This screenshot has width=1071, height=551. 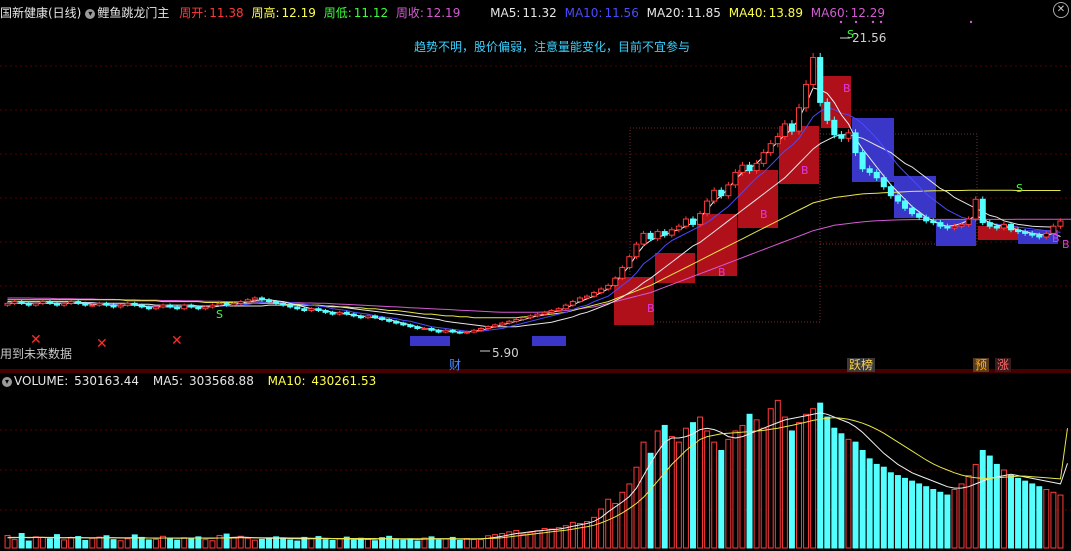 What do you see at coordinates (455, 365) in the screenshot?
I see `event-badge-finance: 财` at bounding box center [455, 365].